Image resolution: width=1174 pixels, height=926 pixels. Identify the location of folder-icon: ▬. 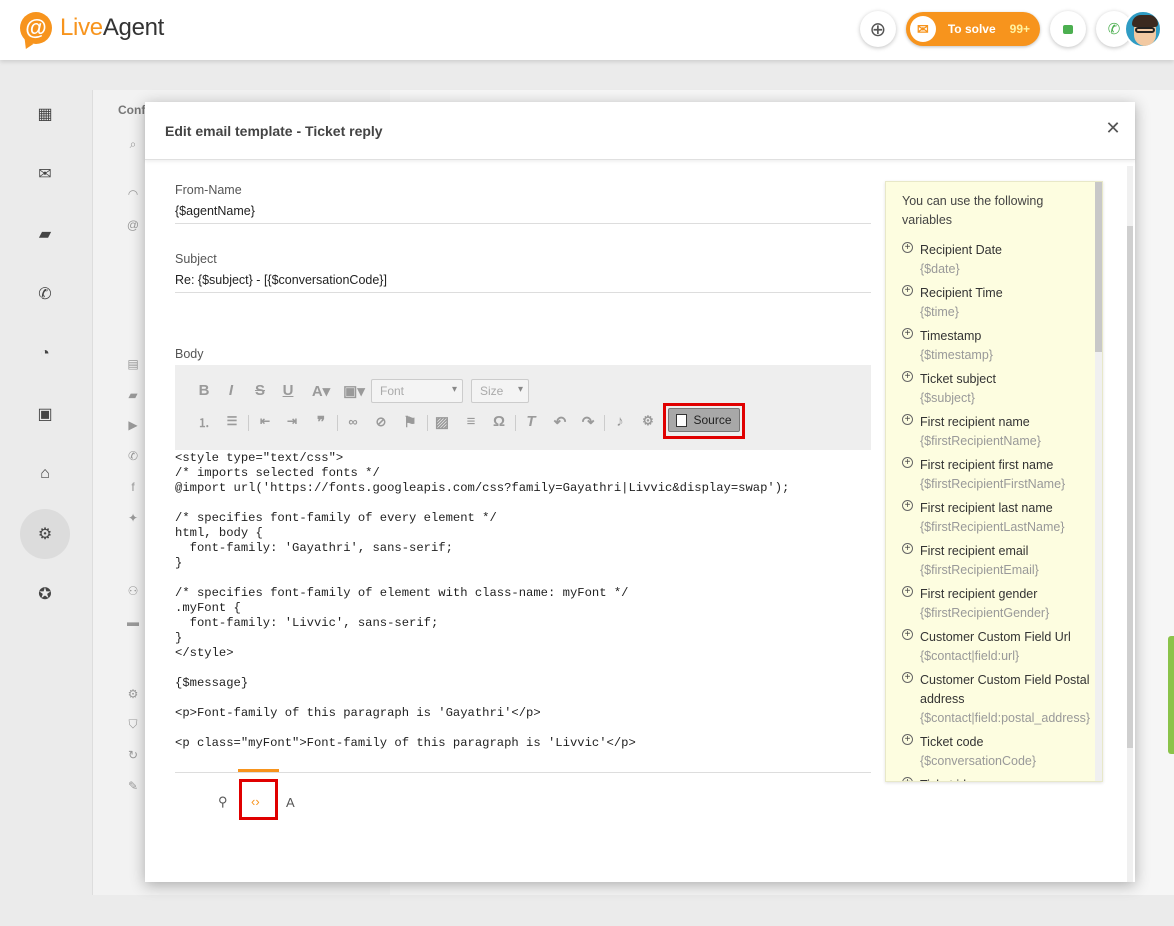
(133, 622).